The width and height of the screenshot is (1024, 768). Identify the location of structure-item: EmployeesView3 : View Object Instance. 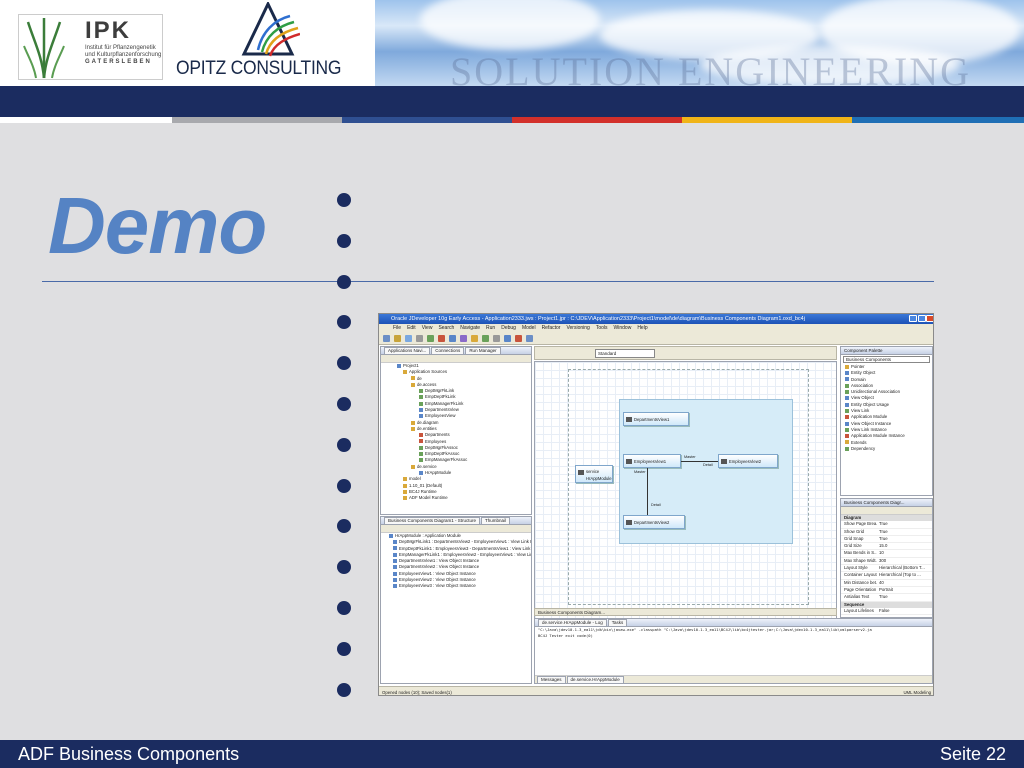
(458, 586).